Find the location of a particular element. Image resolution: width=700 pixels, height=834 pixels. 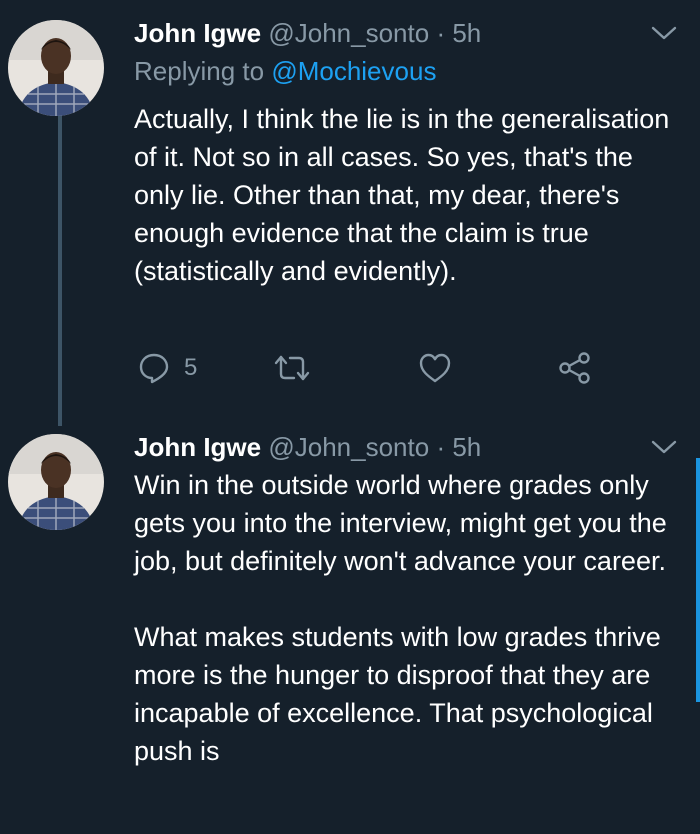

share-button is located at coordinates (575, 368).